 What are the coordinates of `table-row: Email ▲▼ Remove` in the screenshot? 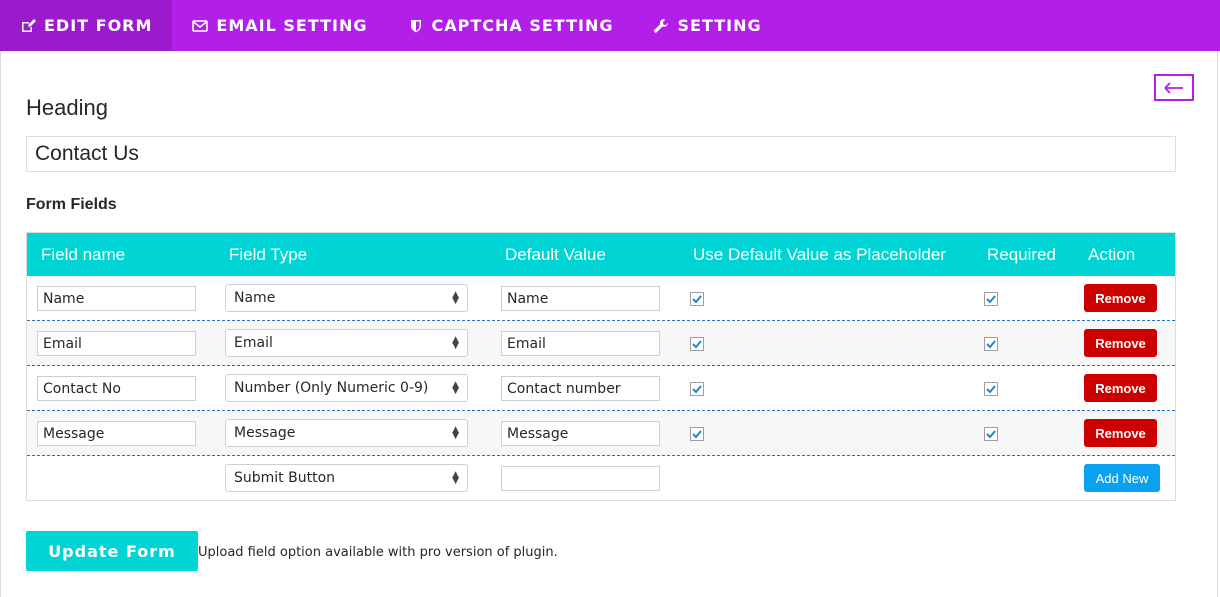 It's located at (601, 343).